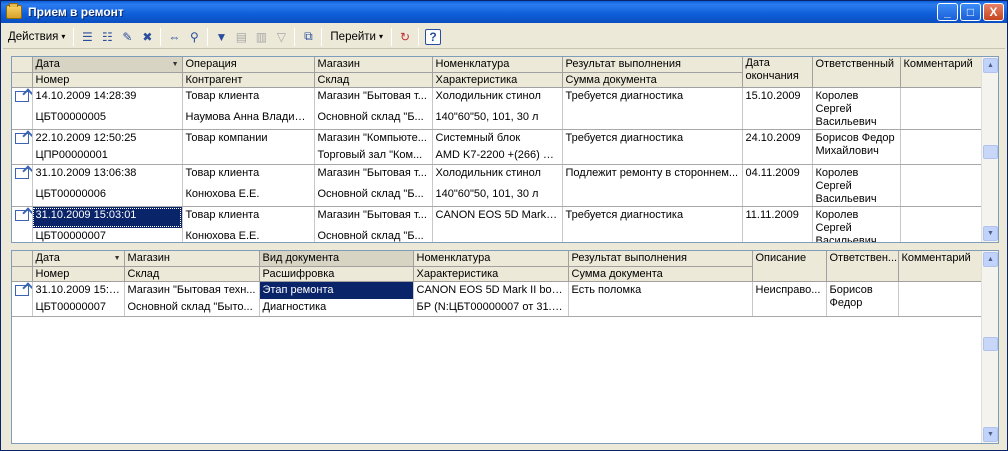  I want to click on column-header-decoding: Расшифровка, so click(336, 274).